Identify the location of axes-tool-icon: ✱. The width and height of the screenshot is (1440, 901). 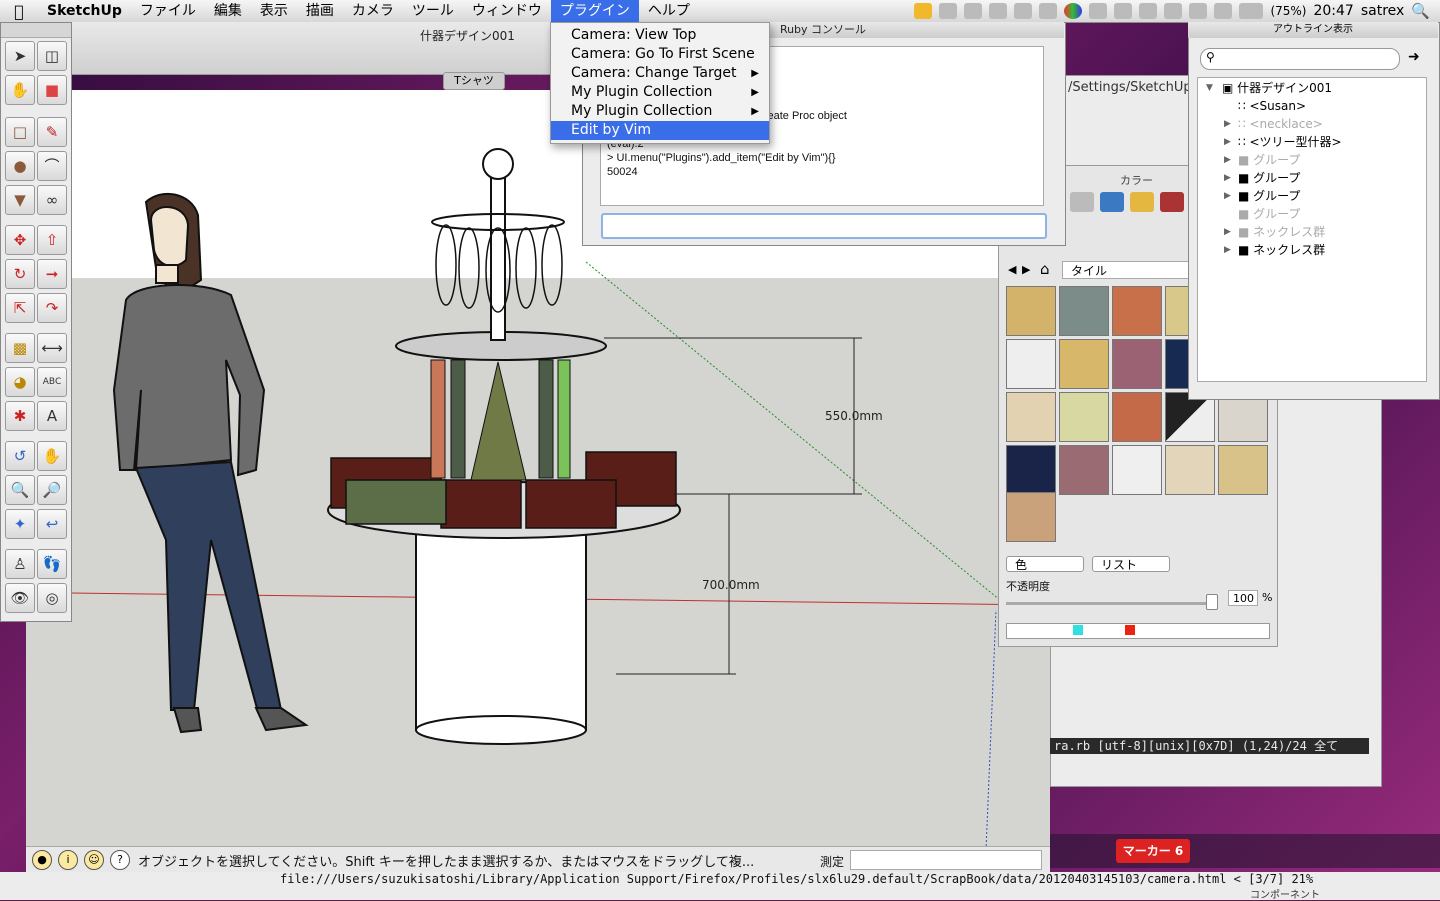
(20, 416).